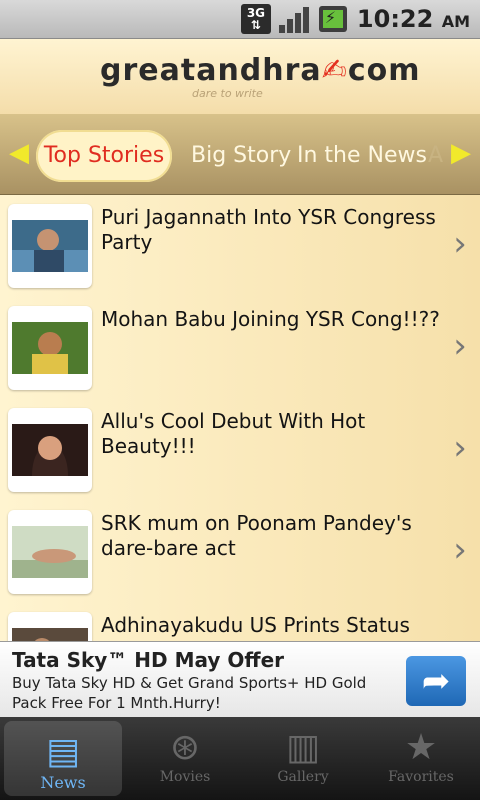  Describe the element at coordinates (395, 19) in the screenshot. I see `clock-time: 10:22` at that location.